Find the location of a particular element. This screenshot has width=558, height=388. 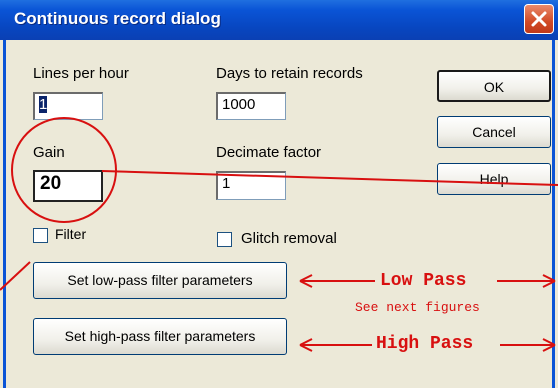

low-pass-annotation: Low Pass is located at coordinates (423, 281).